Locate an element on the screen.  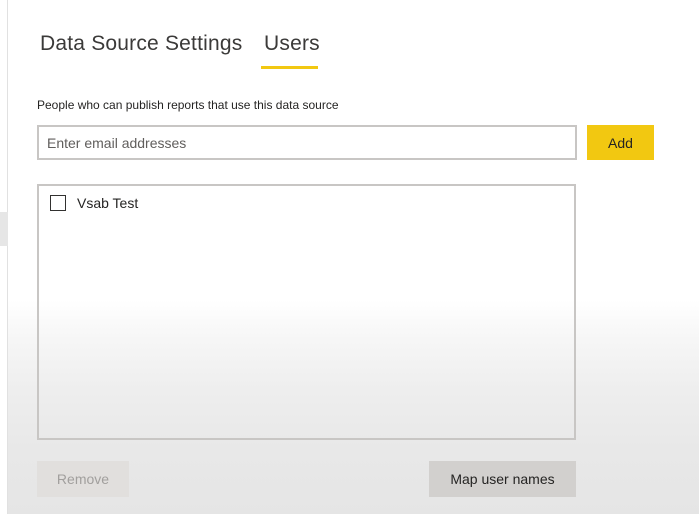
user-checkbox is located at coordinates (58, 203).